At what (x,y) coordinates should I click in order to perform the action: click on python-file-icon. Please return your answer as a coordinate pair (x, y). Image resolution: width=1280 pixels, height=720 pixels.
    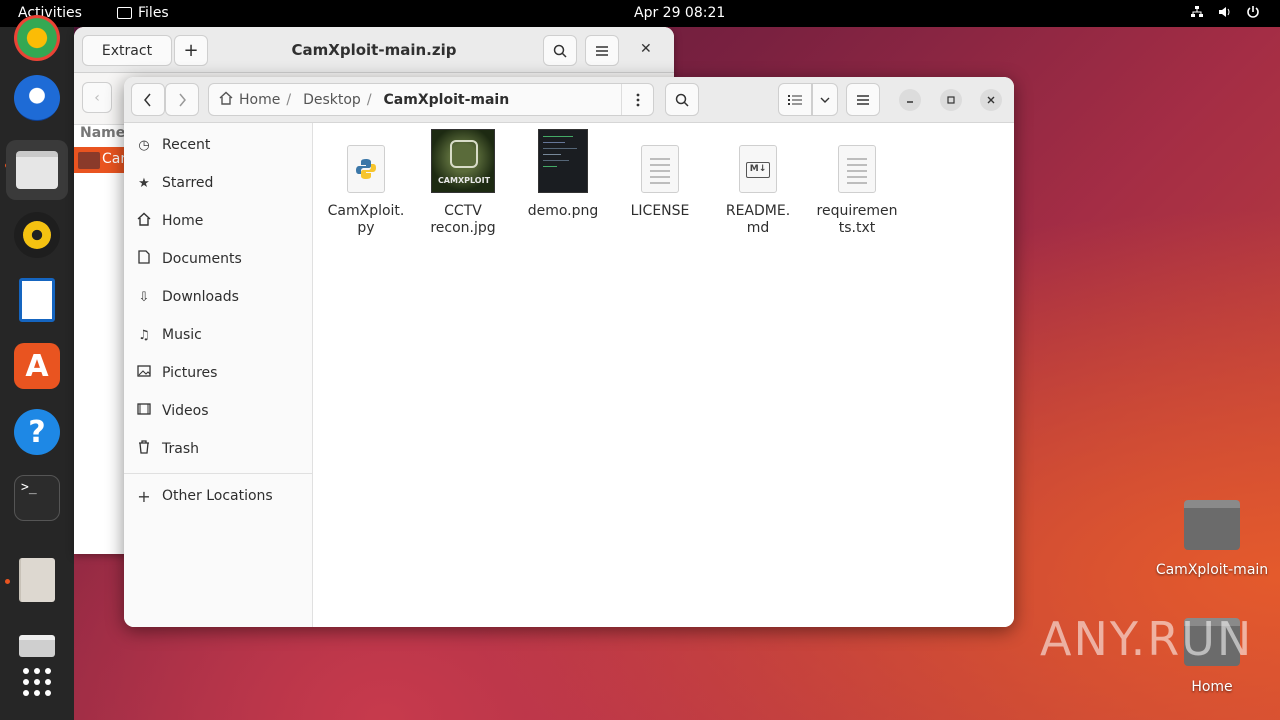
    Looking at the image, I should click on (366, 169).